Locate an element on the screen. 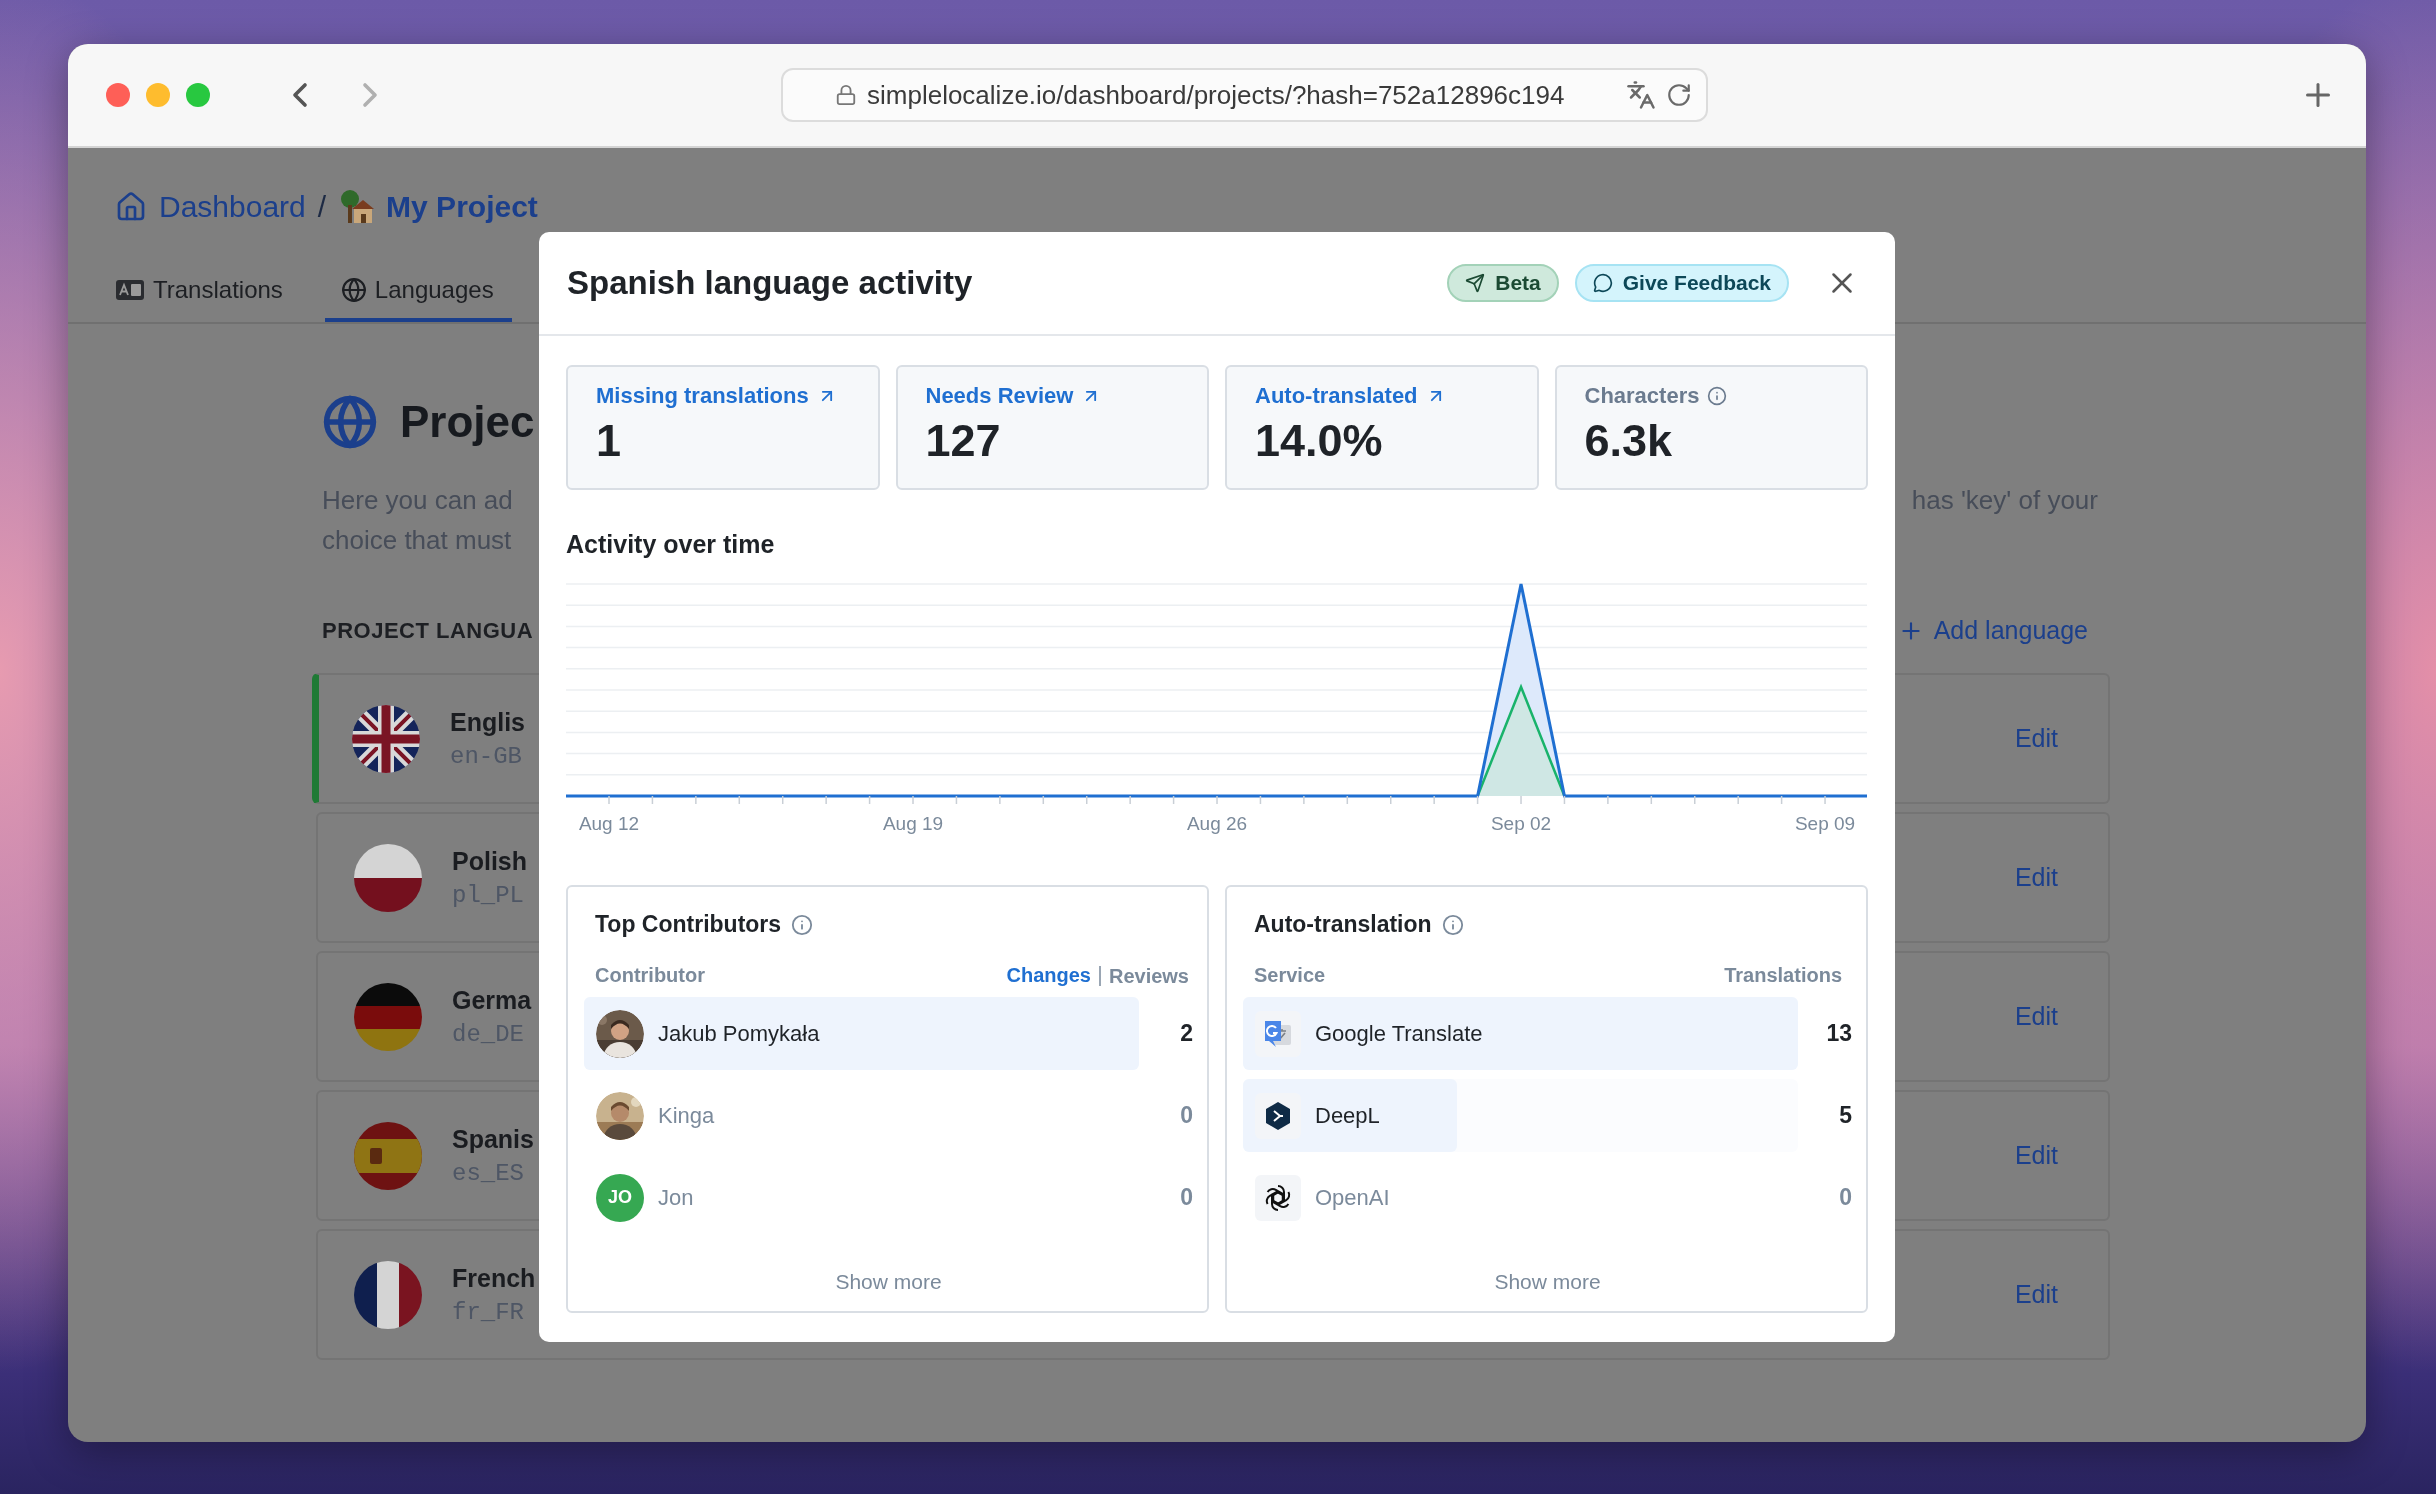  language-name: Germa is located at coordinates (492, 1000).